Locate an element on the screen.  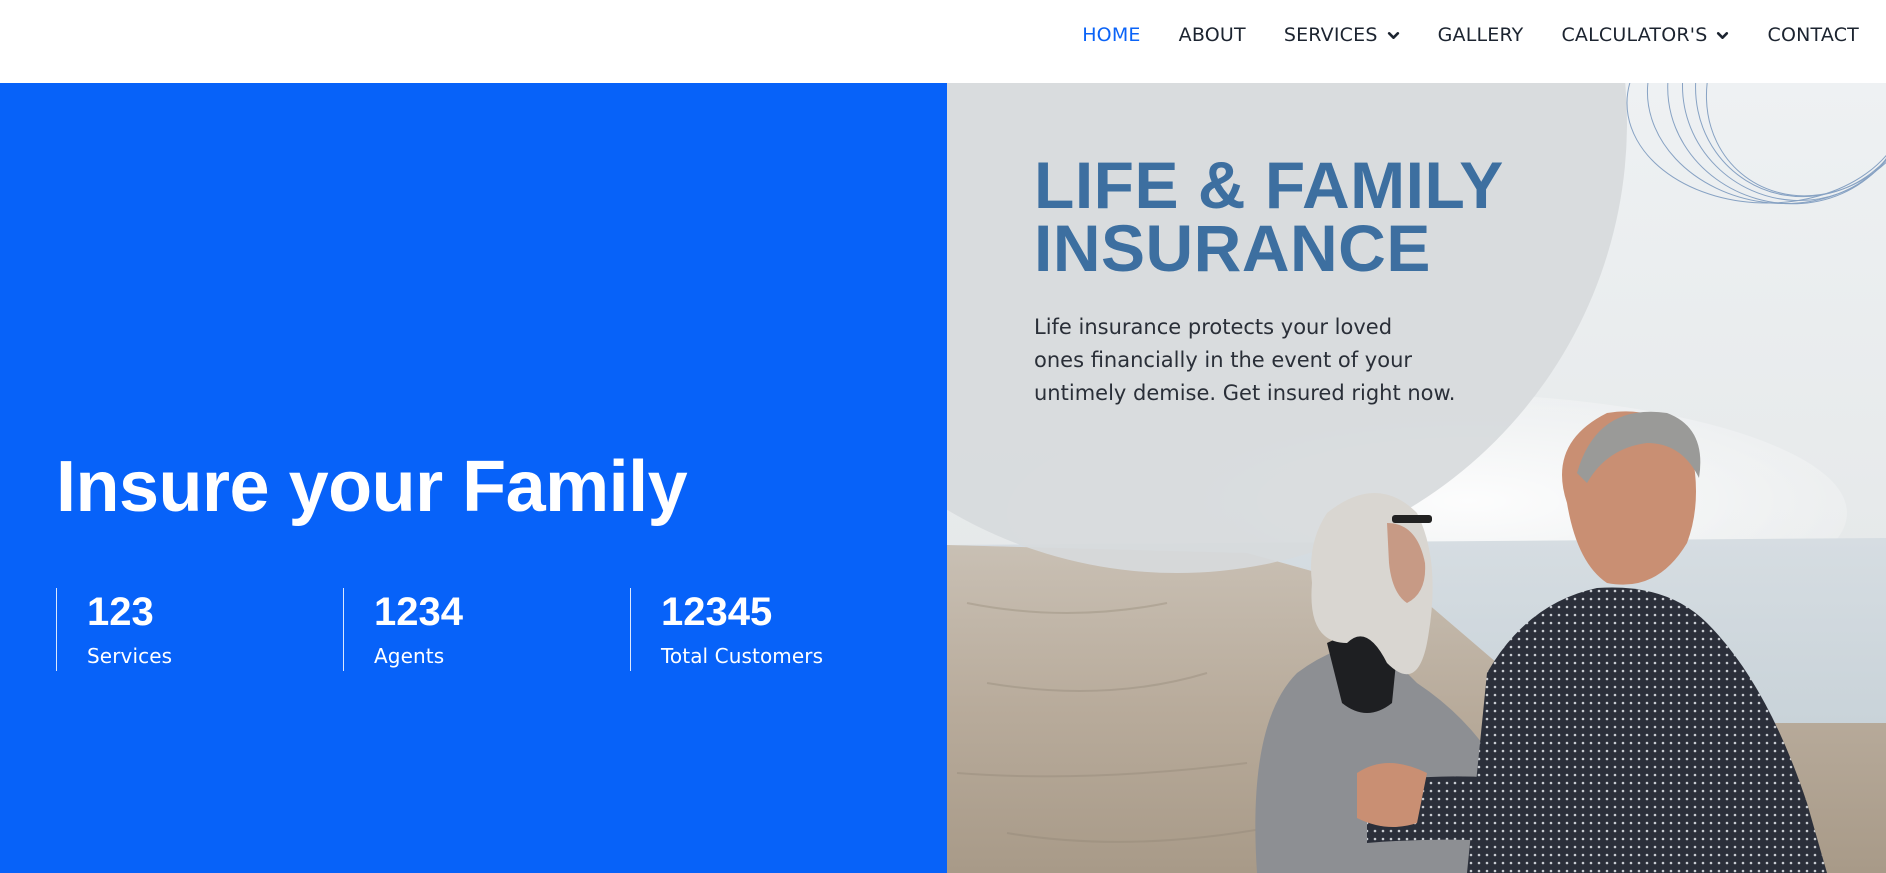
stat-total-customers-value: 12345 is located at coordinates (717, 612).